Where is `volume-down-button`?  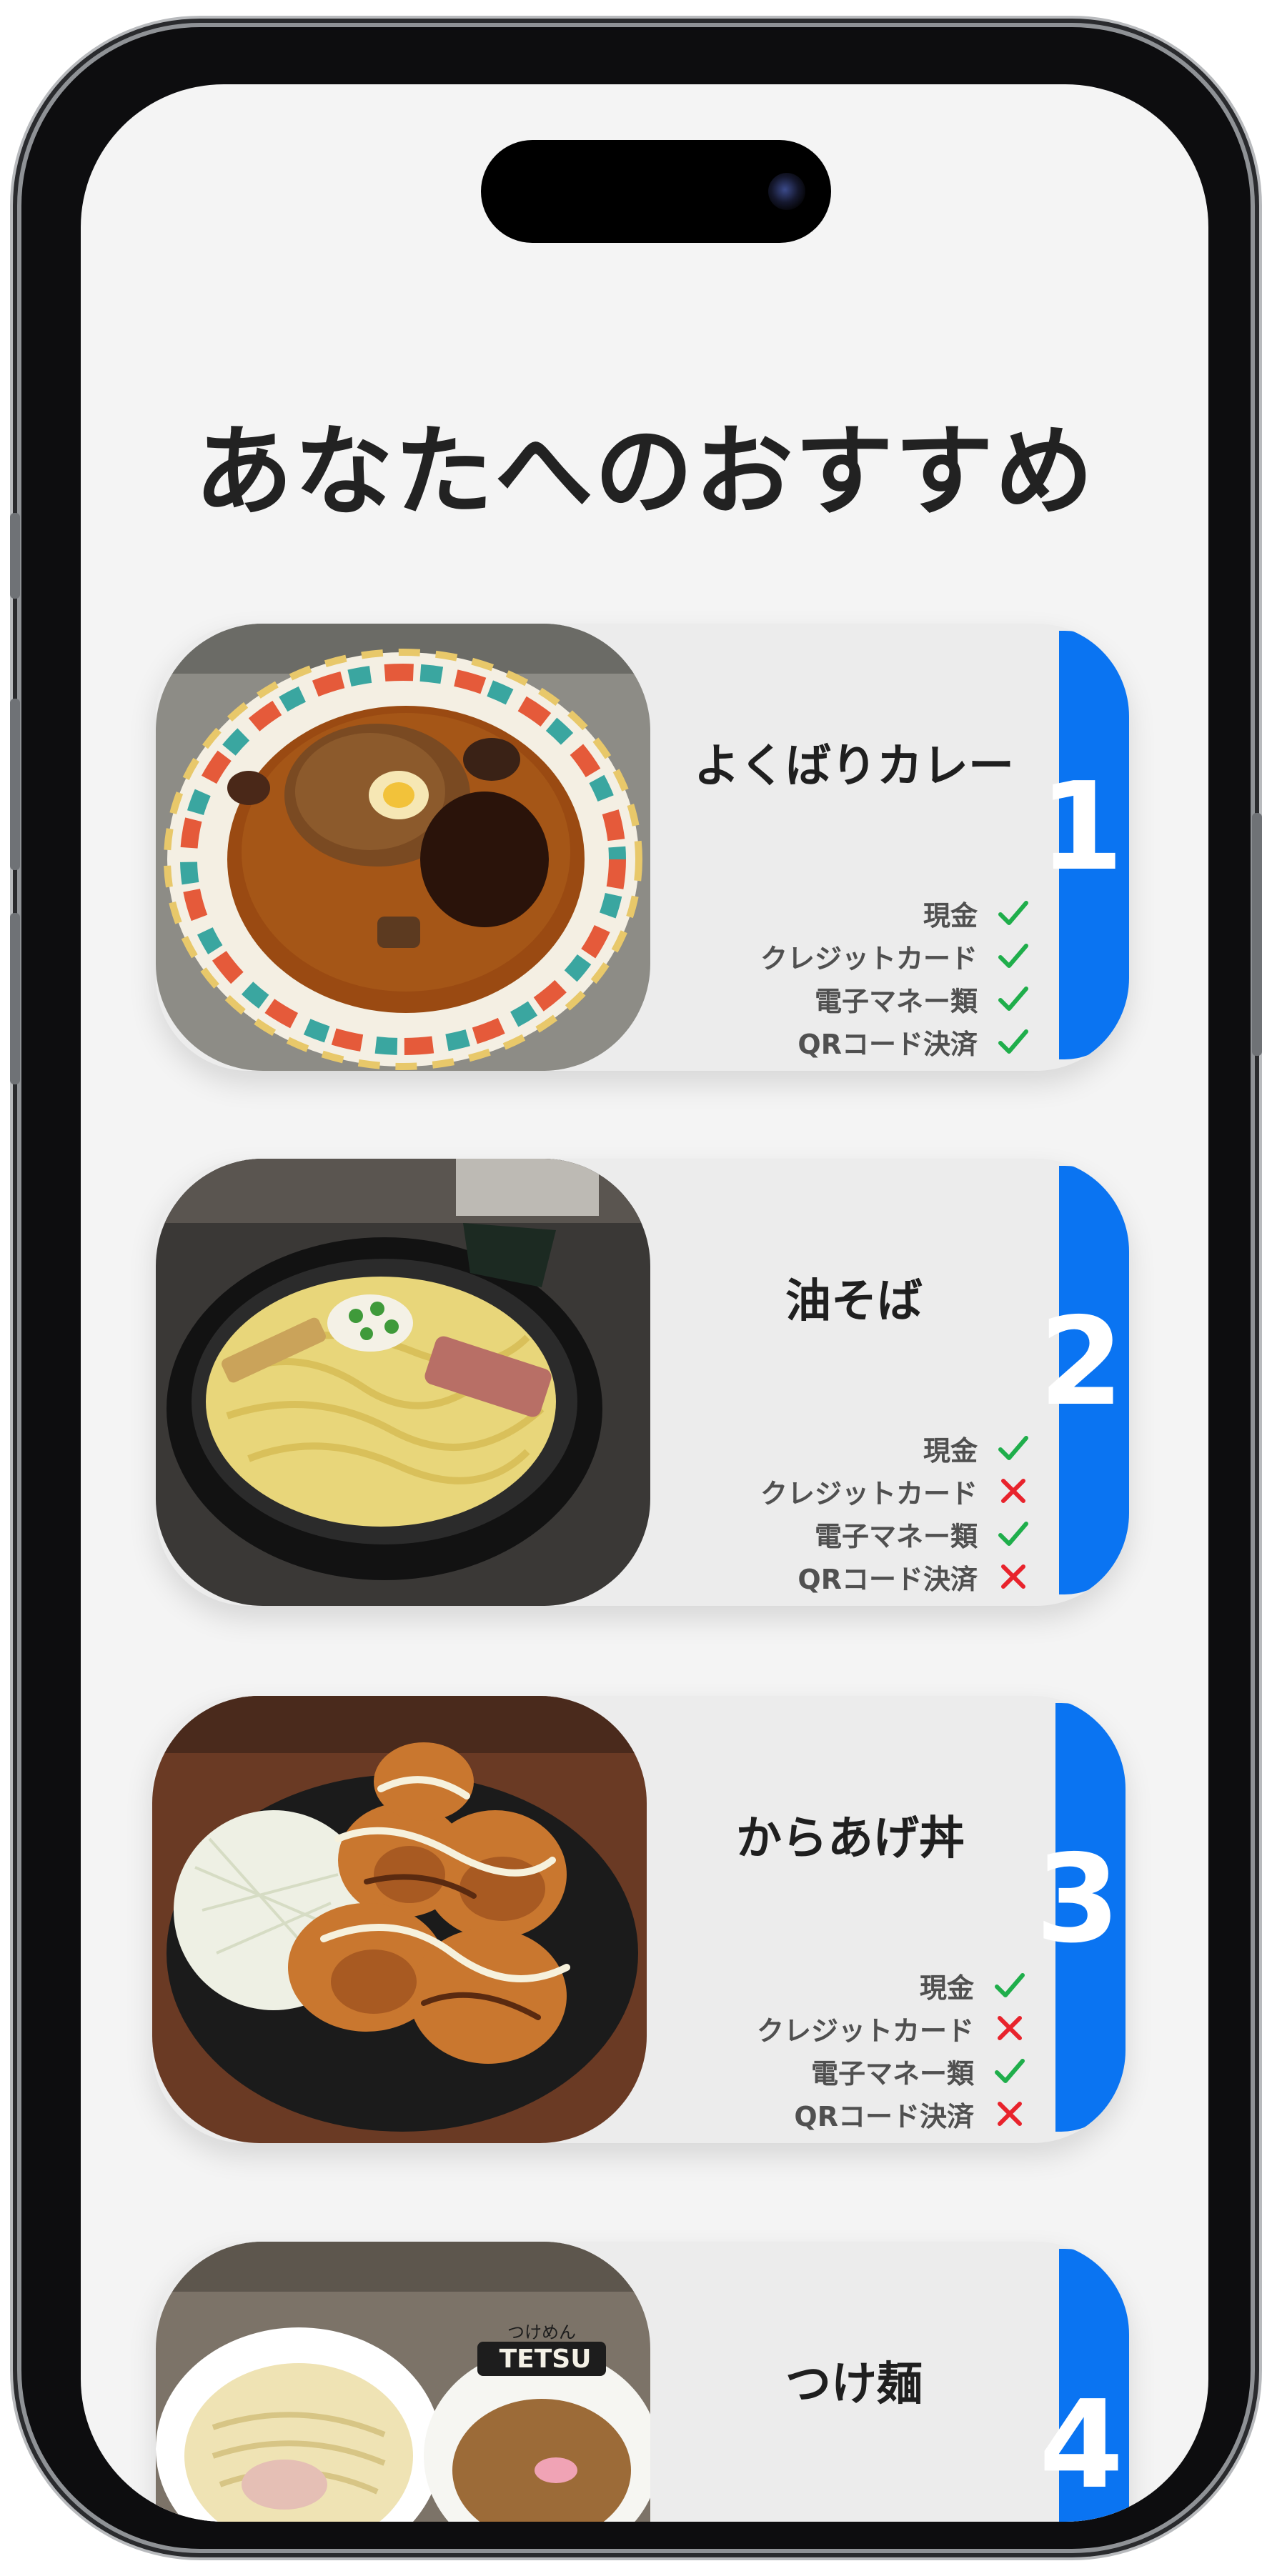 volume-down-button is located at coordinates (15, 999).